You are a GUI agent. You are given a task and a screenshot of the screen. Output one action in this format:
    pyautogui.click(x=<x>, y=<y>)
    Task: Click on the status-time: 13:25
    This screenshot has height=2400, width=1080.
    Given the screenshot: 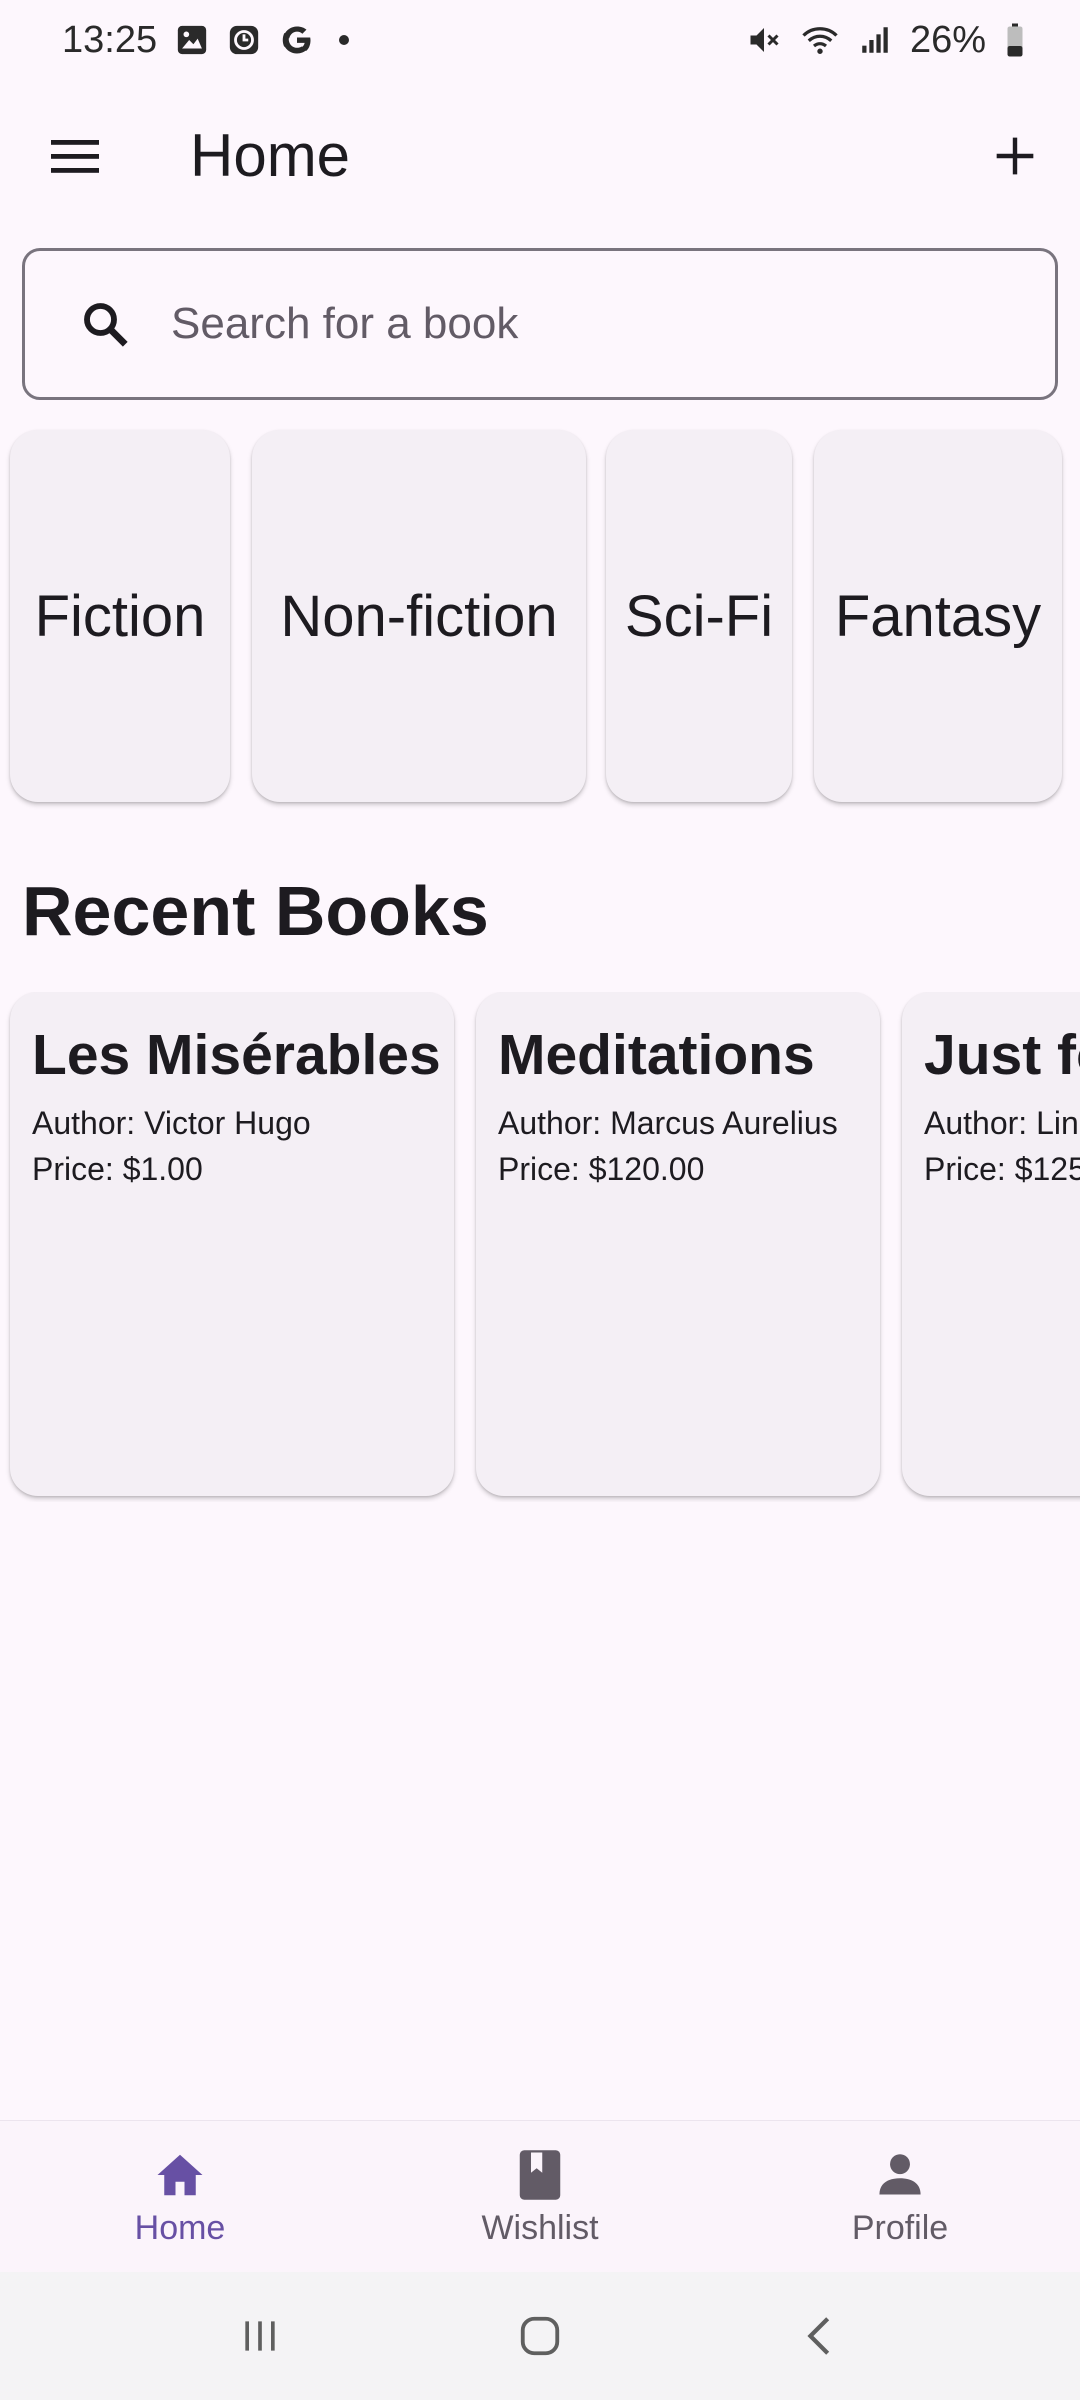 What is the action you would take?
    pyautogui.click(x=110, y=39)
    